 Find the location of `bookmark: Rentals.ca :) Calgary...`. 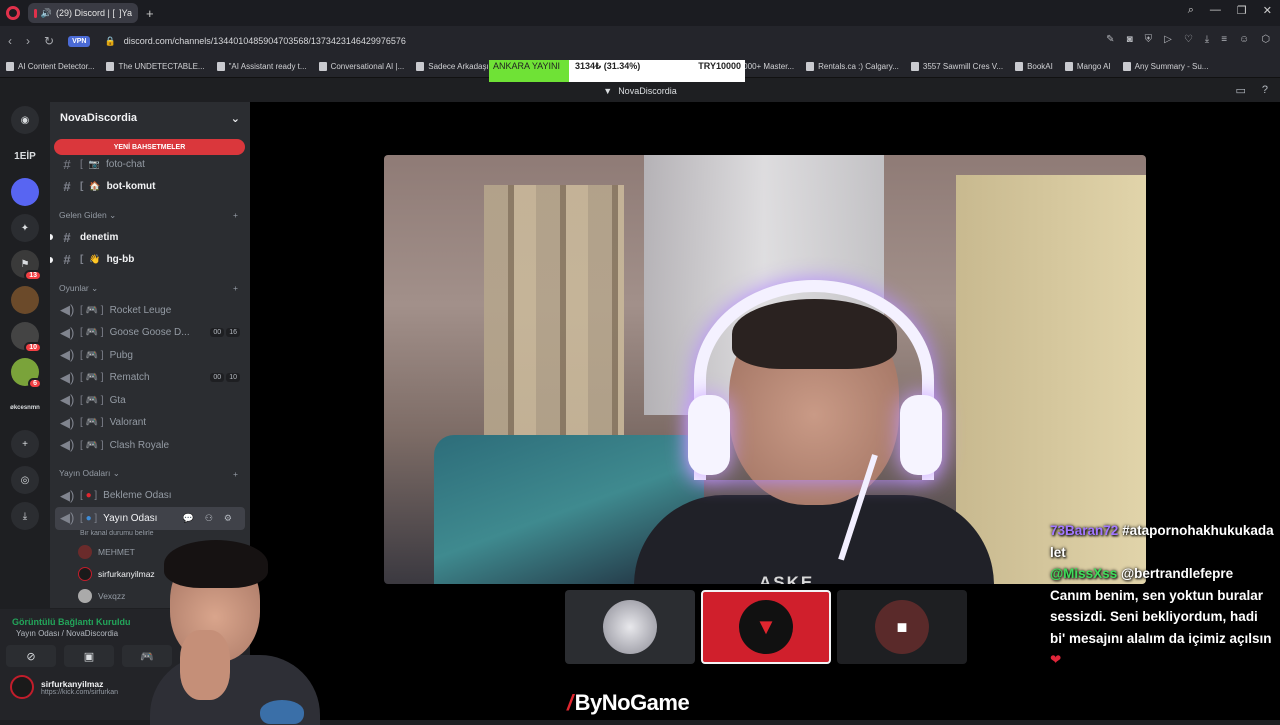

bookmark: Rentals.ca :) Calgary... is located at coordinates (852, 66).